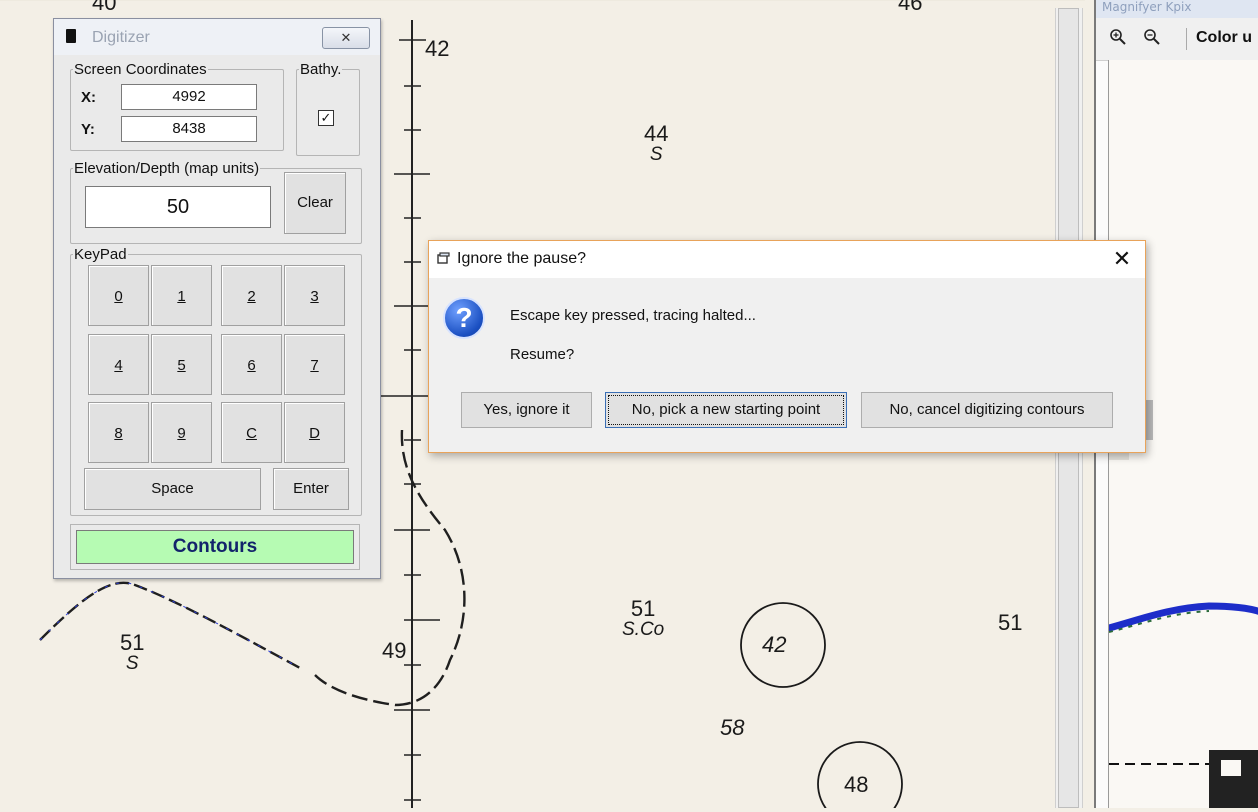 This screenshot has height=812, width=1258. What do you see at coordinates (1152, 38) in the screenshot?
I see `zoom-out-icon` at bounding box center [1152, 38].